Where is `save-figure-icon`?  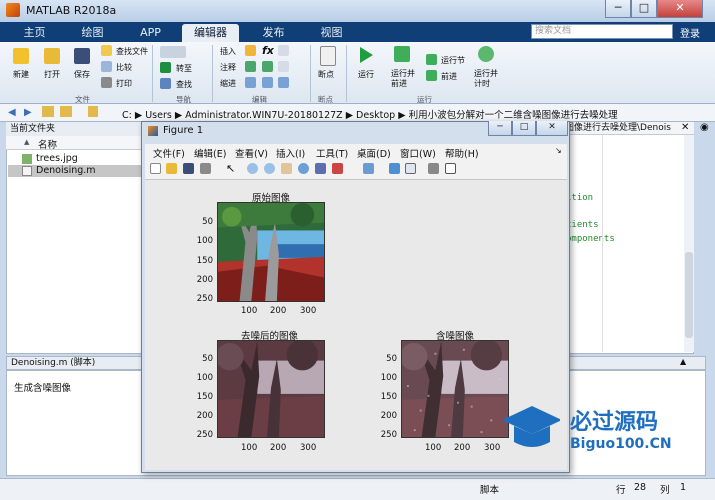
save-figure-icon is located at coordinates (188, 168).